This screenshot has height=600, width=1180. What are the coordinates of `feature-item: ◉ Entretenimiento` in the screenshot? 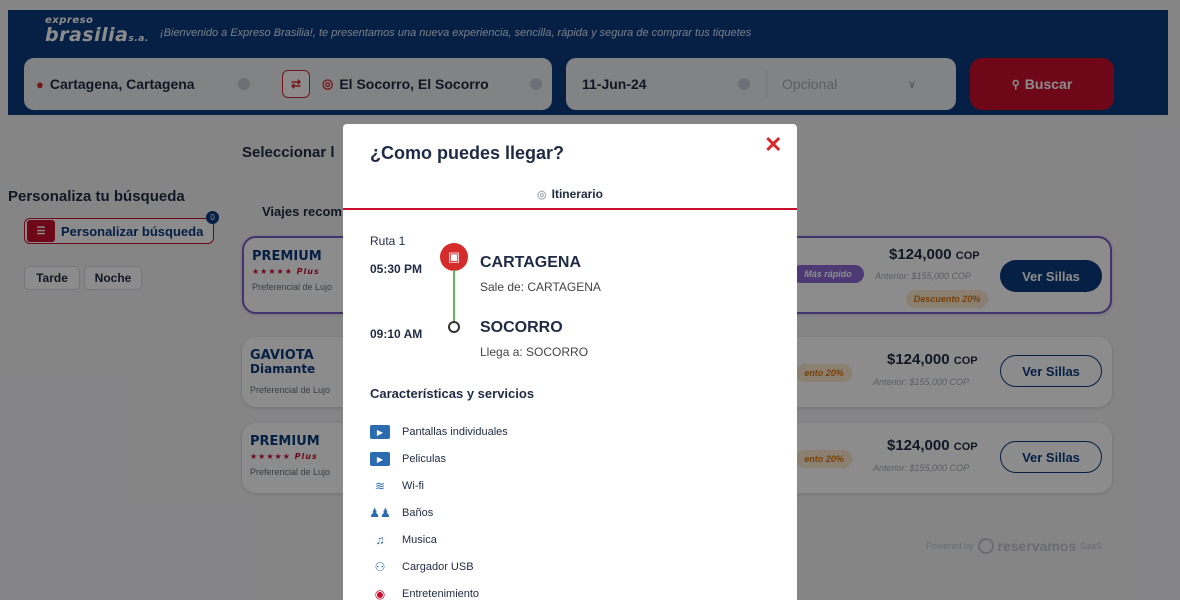 It's located at (424, 592).